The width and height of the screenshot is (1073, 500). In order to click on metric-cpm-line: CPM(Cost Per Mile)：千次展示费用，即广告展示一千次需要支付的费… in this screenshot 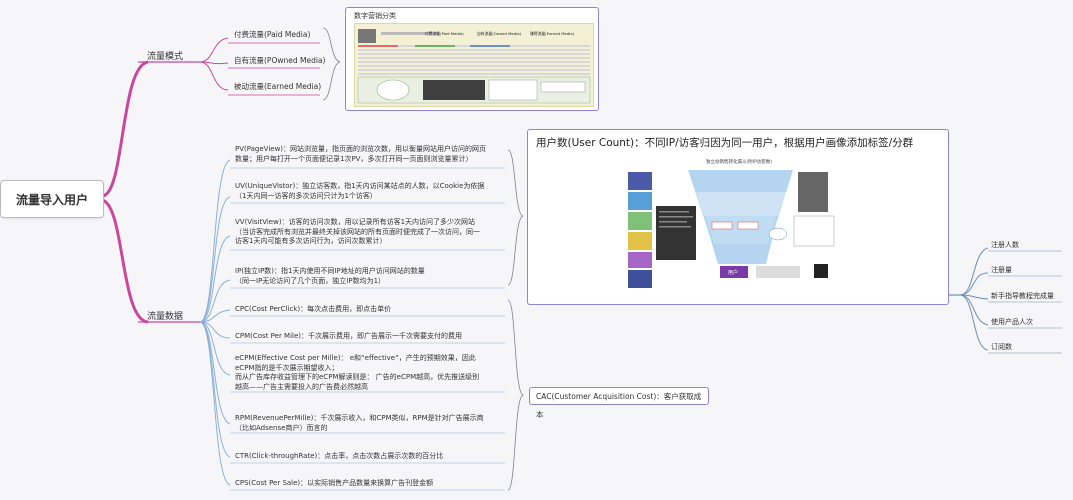, I will do `click(349, 336)`.